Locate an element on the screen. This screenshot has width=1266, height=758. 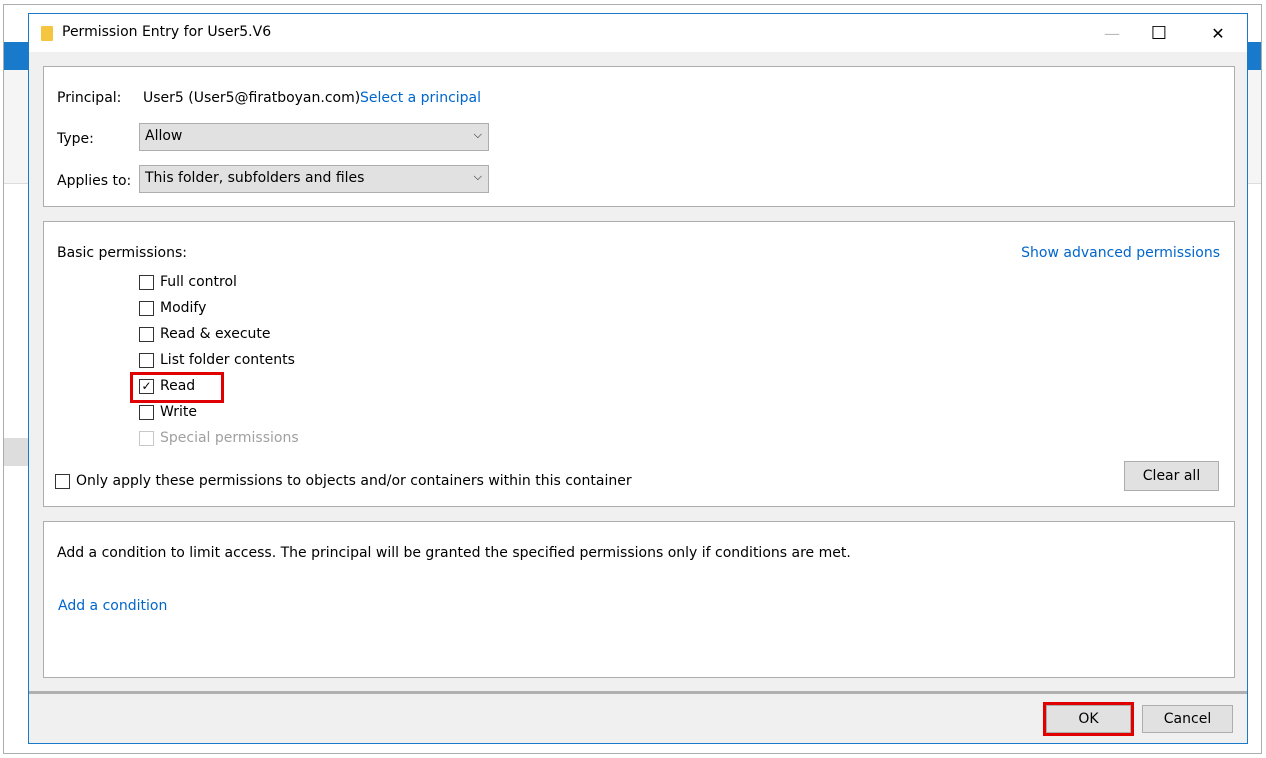
read-highlight is located at coordinates (177, 387).